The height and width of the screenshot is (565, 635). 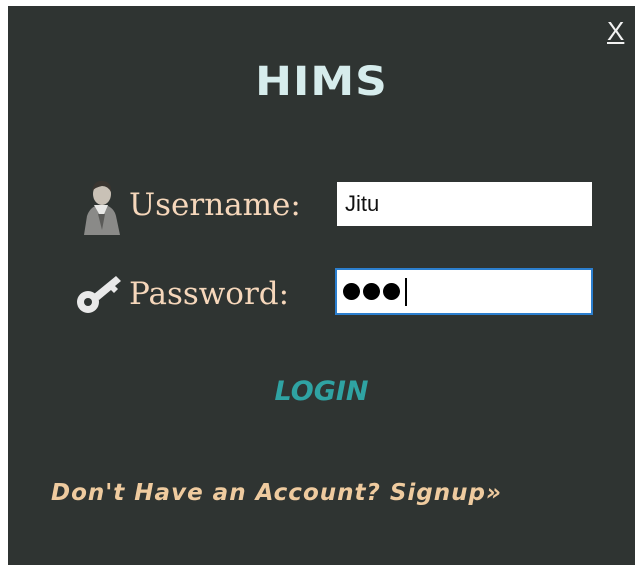 I want to click on user-icon, so click(x=101, y=205).